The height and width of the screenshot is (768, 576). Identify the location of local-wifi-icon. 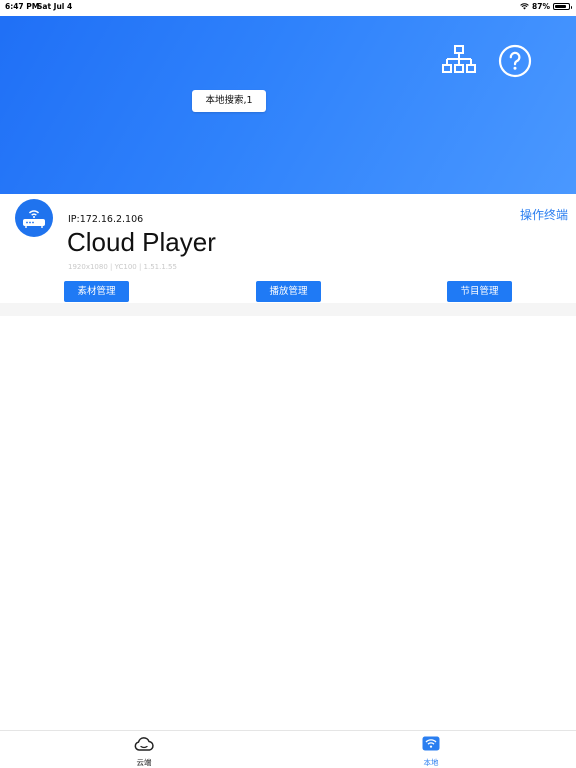
(431, 743).